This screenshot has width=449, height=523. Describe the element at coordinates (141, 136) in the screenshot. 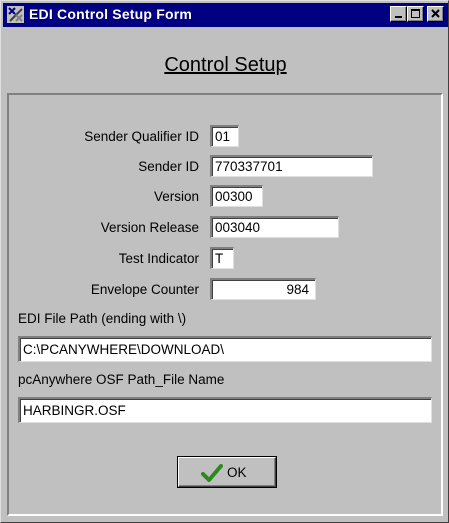

I see `sender-qualifier-id-label: Sender Qualifier ID` at that location.